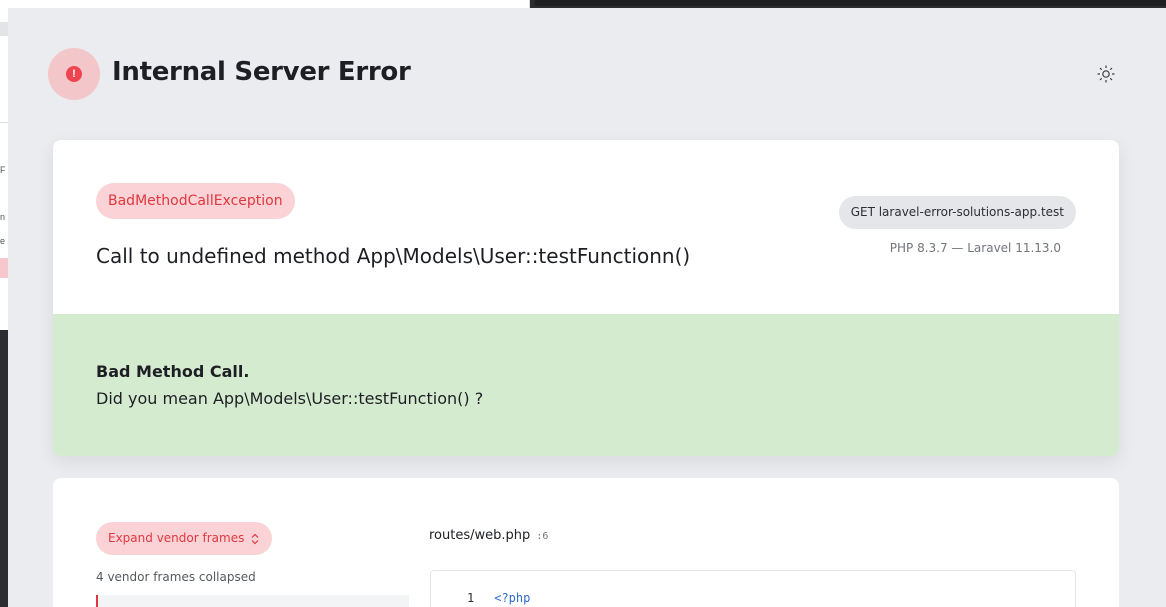  What do you see at coordinates (74, 74) in the screenshot?
I see `alert-icon: !` at bounding box center [74, 74].